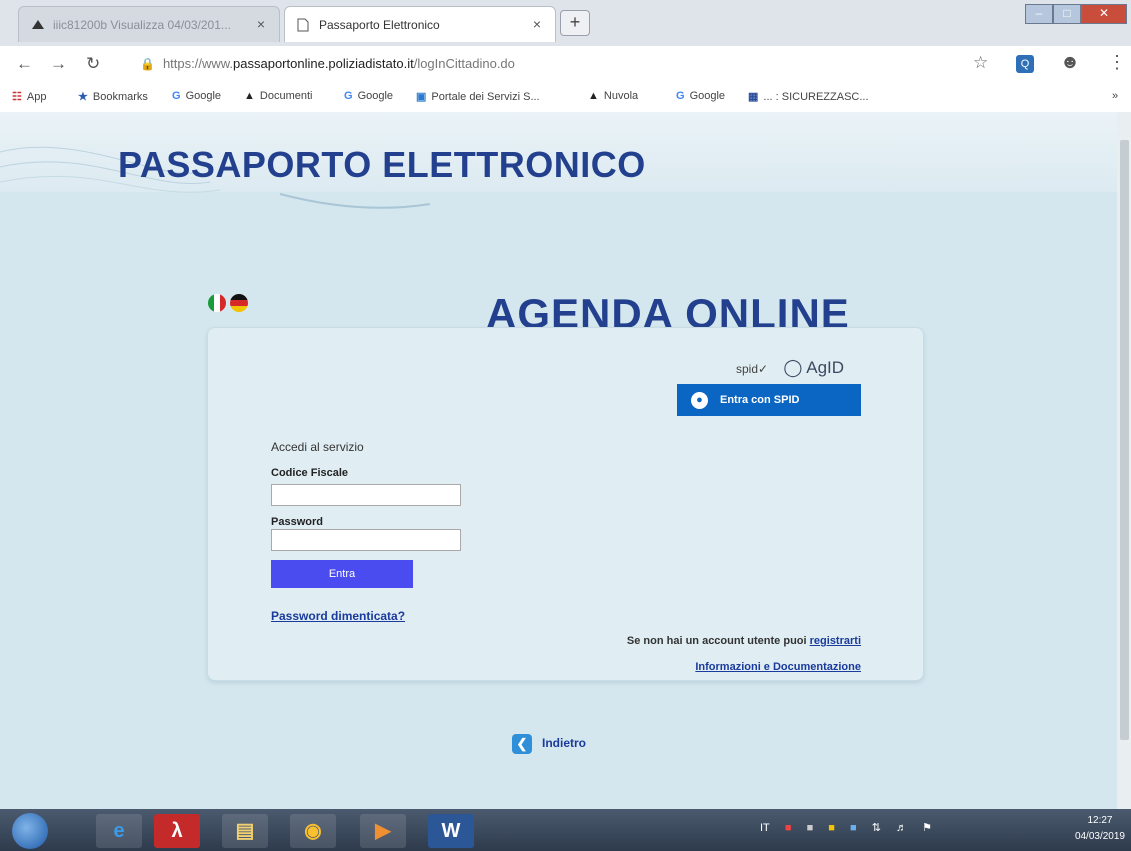  I want to click on window-controls: – □ ✕, so click(1076, 14).